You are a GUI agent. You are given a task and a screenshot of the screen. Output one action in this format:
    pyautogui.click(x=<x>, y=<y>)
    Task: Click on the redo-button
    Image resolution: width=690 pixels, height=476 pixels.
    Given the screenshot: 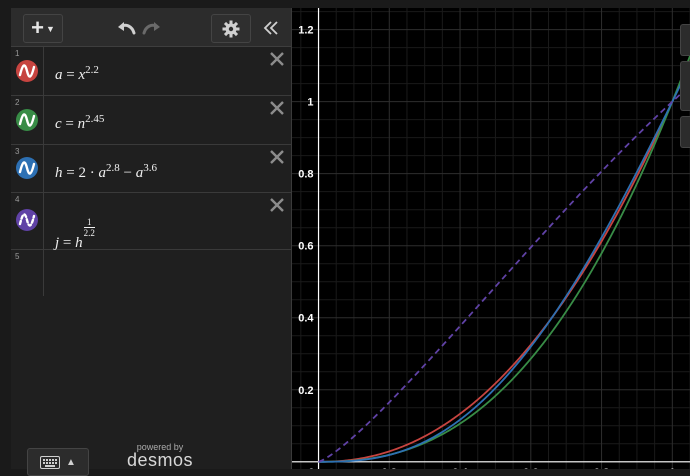 What is the action you would take?
    pyautogui.click(x=151, y=27)
    